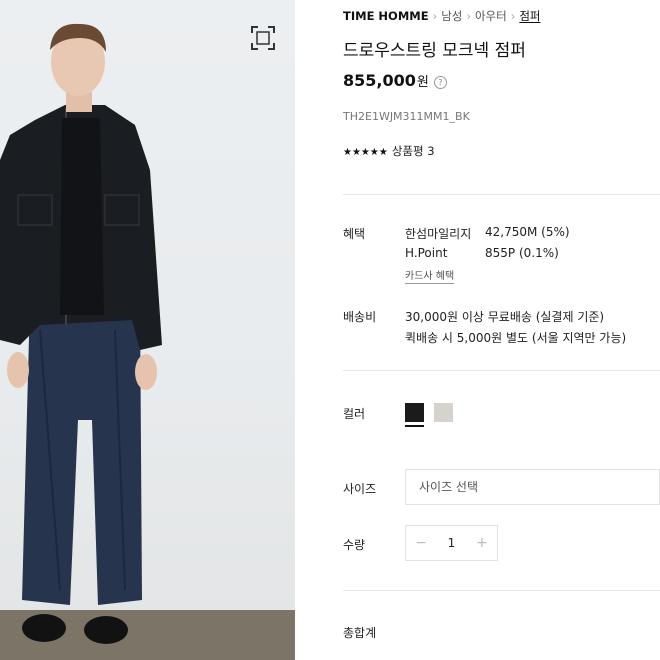 The image size is (660, 660). I want to click on color-label: 컬러, so click(354, 414).